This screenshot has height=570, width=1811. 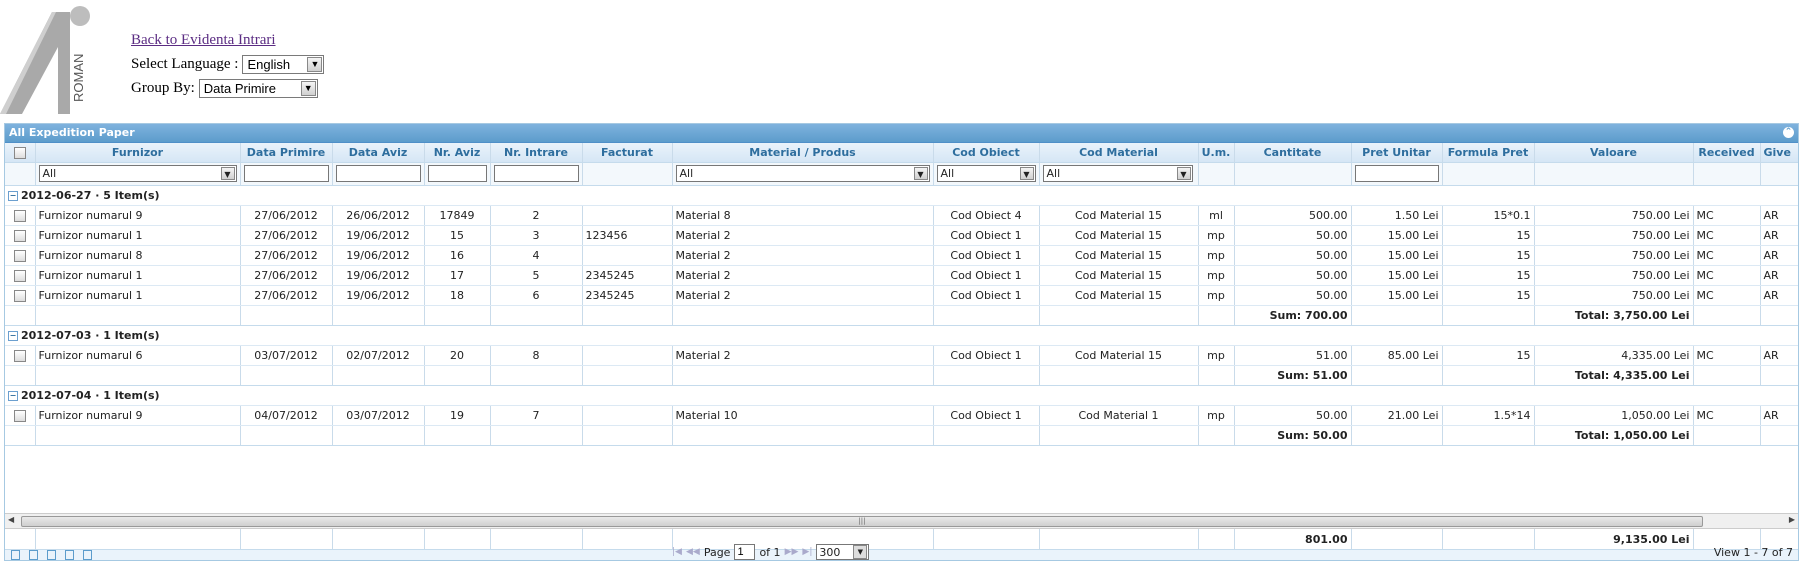 I want to click on table-cell: 500.00, so click(x=1293, y=215).